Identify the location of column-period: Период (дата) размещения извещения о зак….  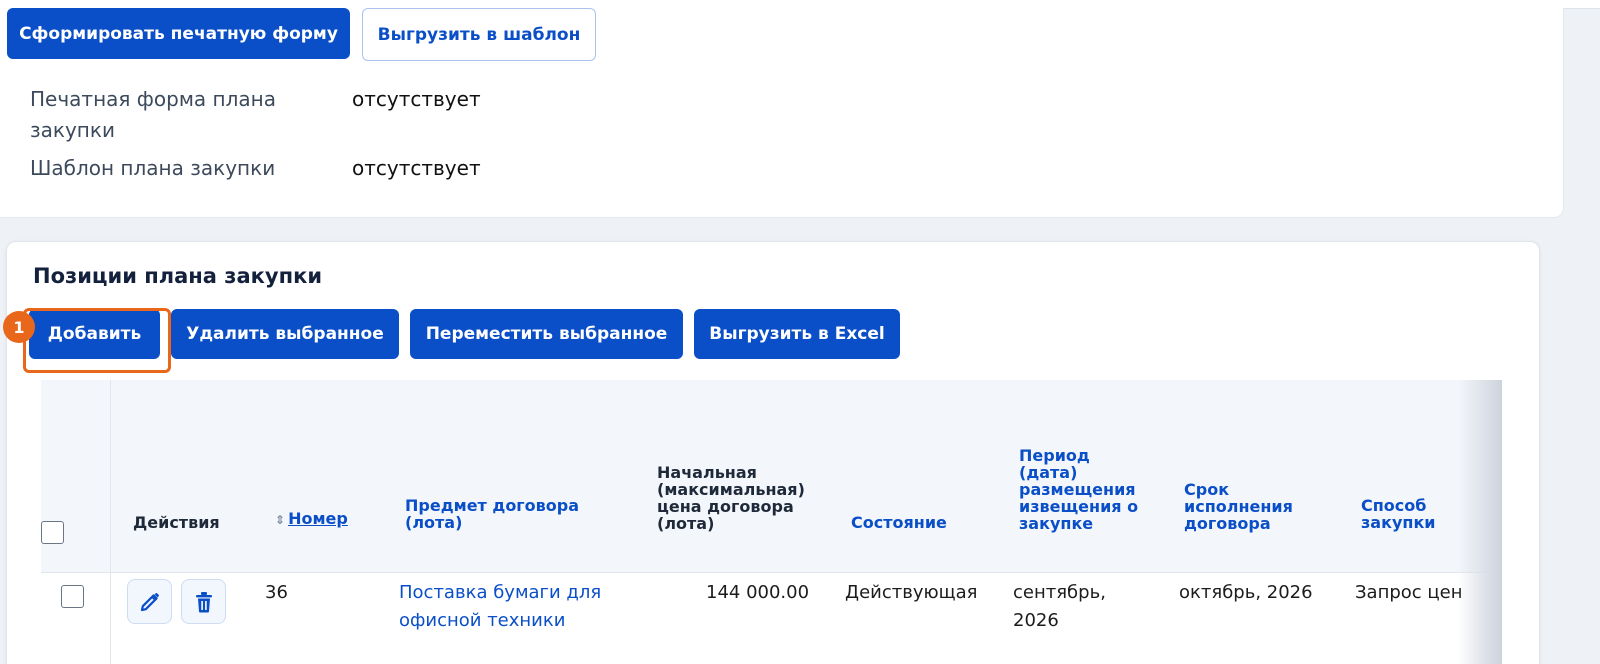
(1079, 489).